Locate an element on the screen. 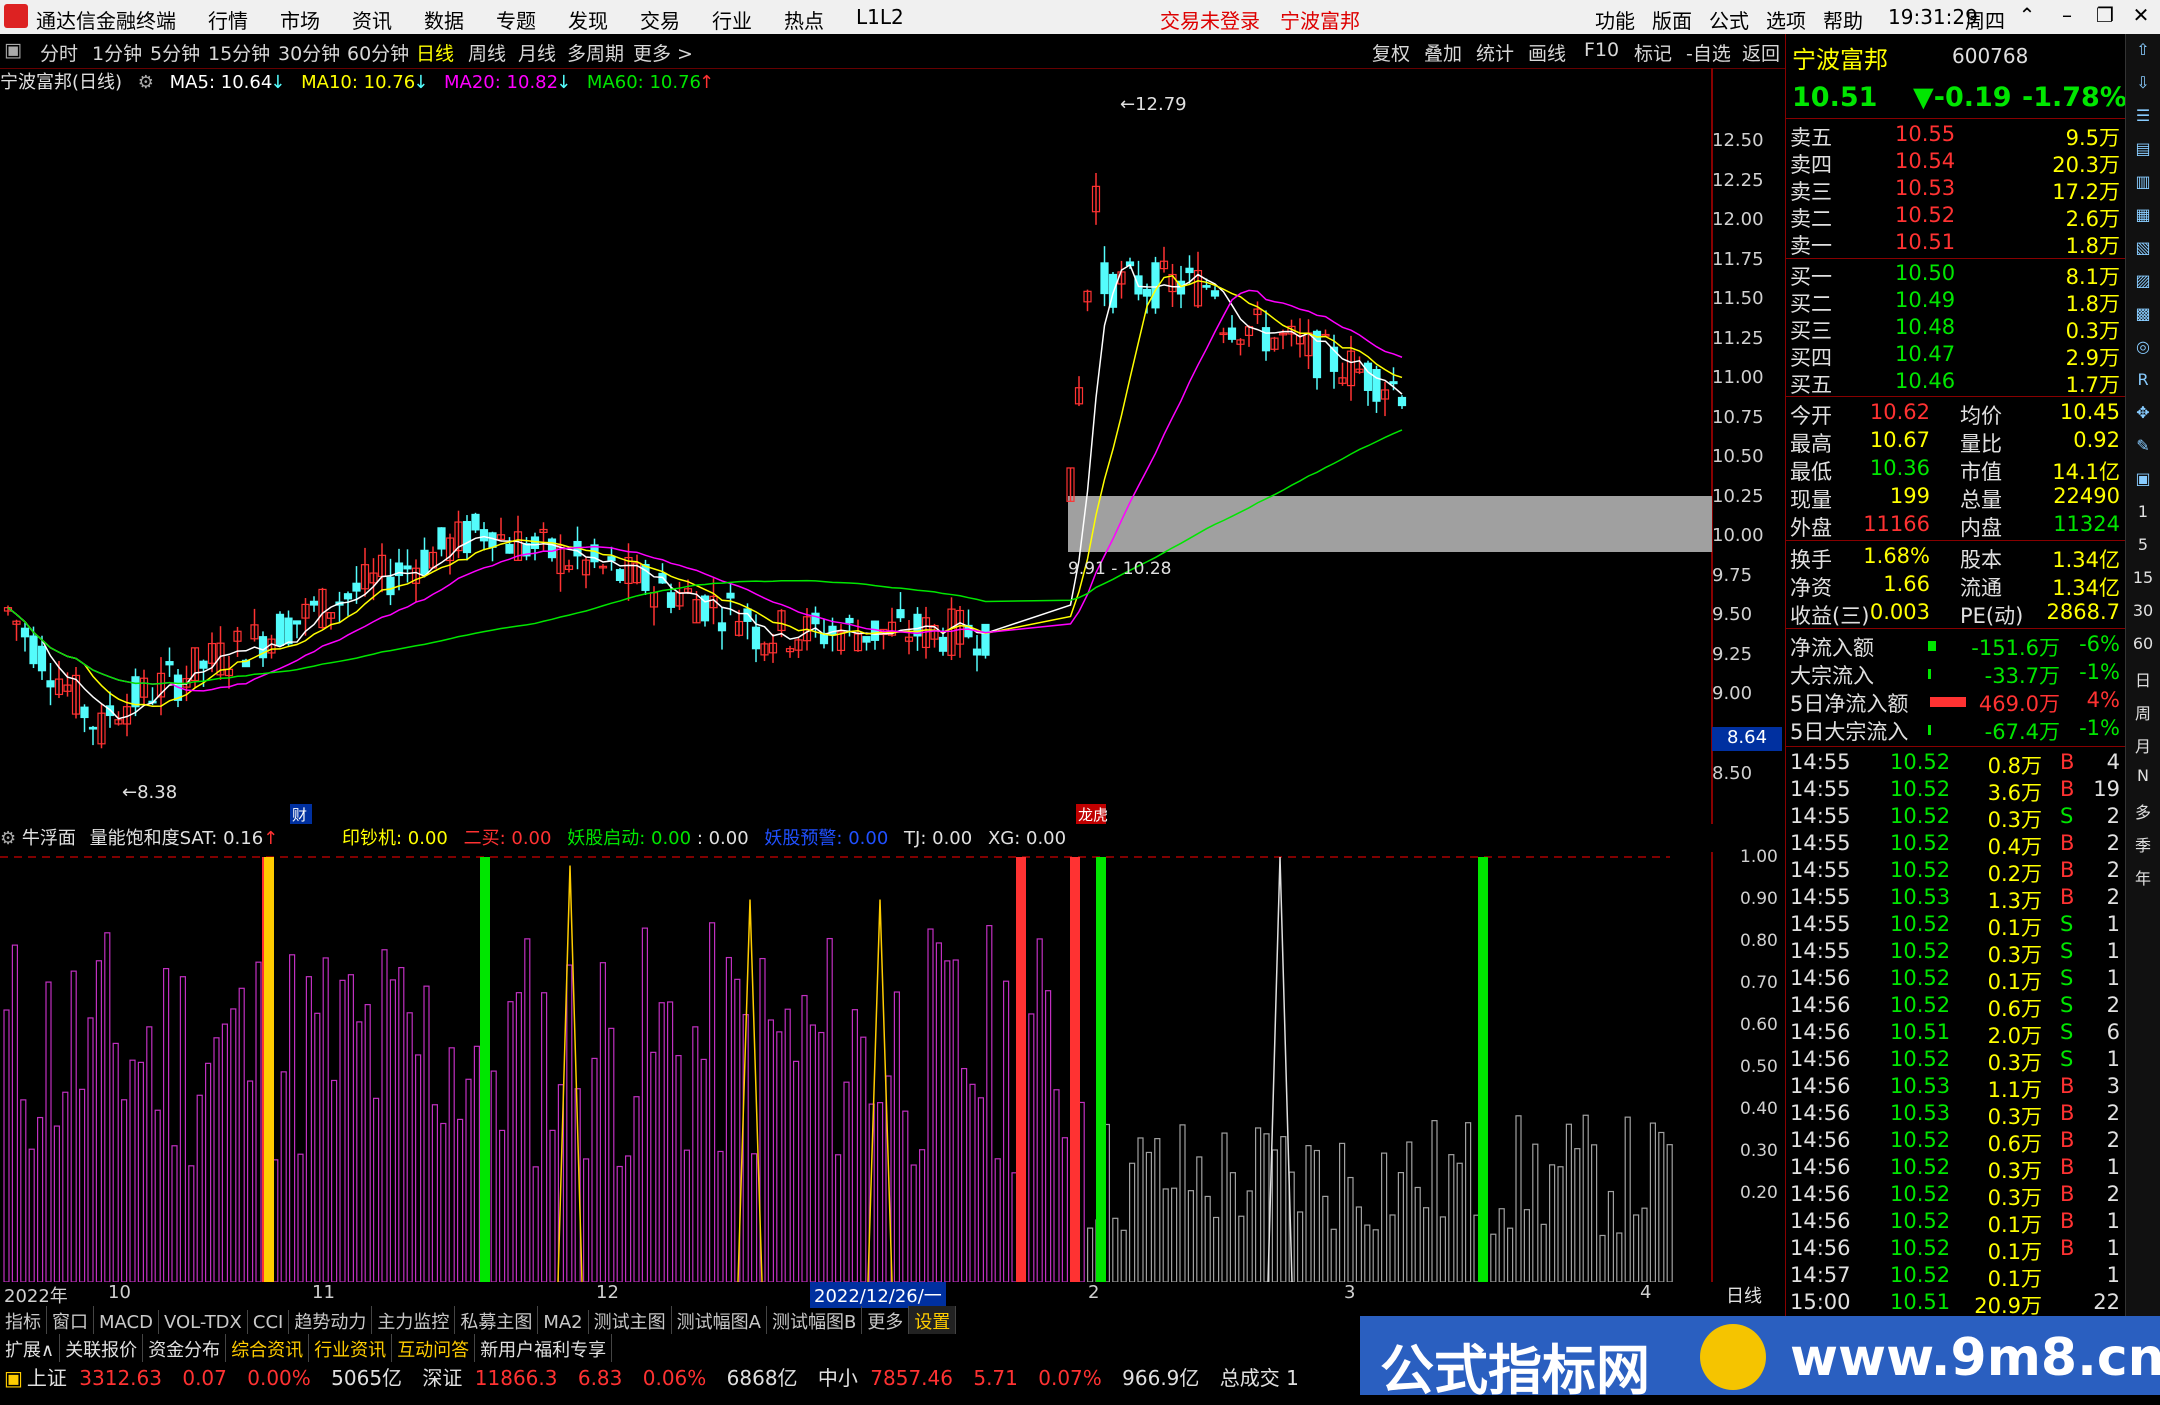 The image size is (2160, 1405). period-weekly: 周线 is located at coordinates (487, 52).